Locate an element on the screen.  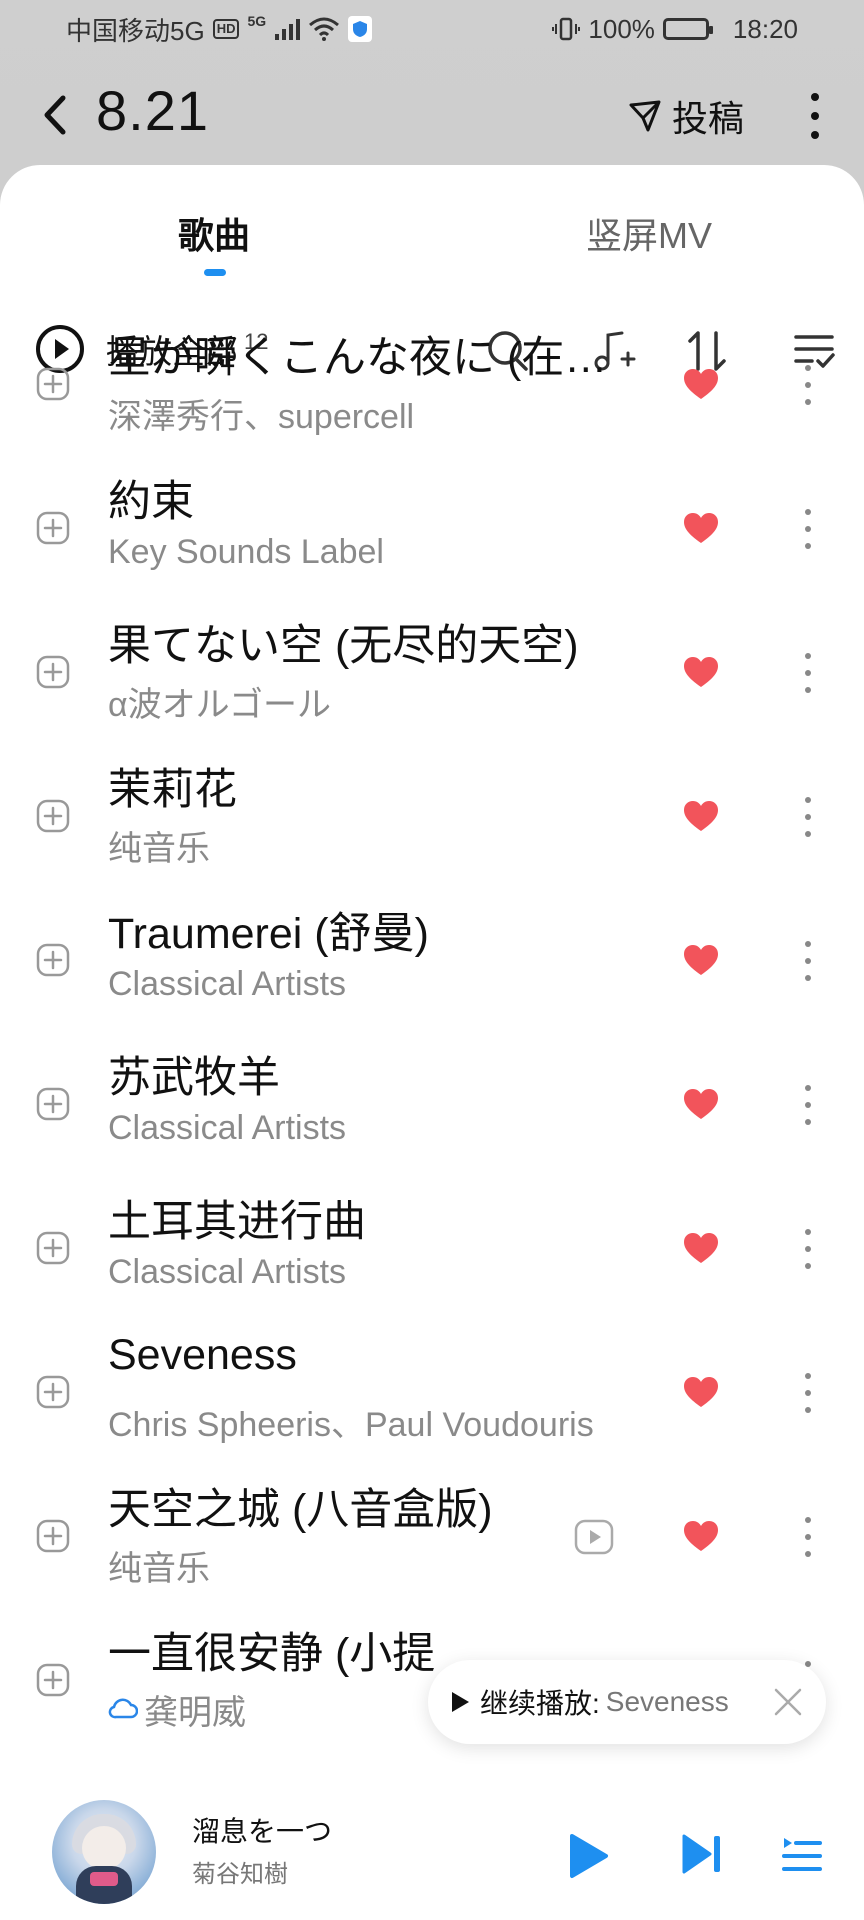
battery-icon is located at coordinates (687, 29).